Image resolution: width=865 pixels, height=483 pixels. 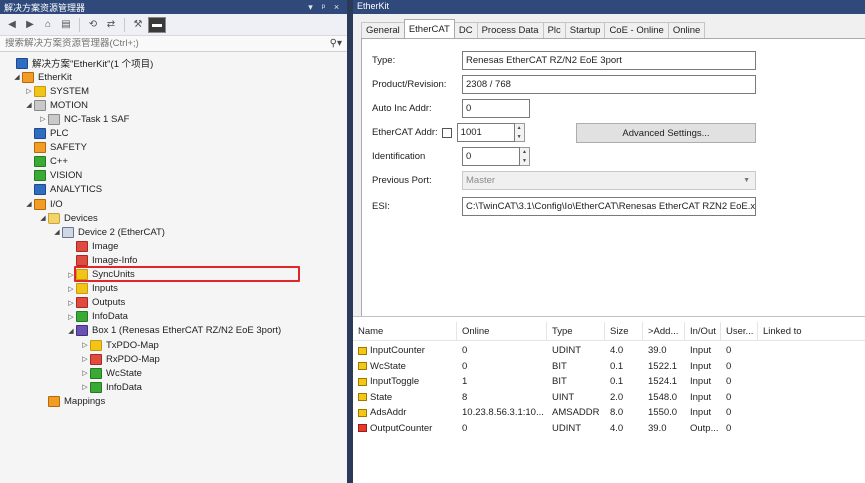 I want to click on tab-general: General, so click(x=383, y=30).